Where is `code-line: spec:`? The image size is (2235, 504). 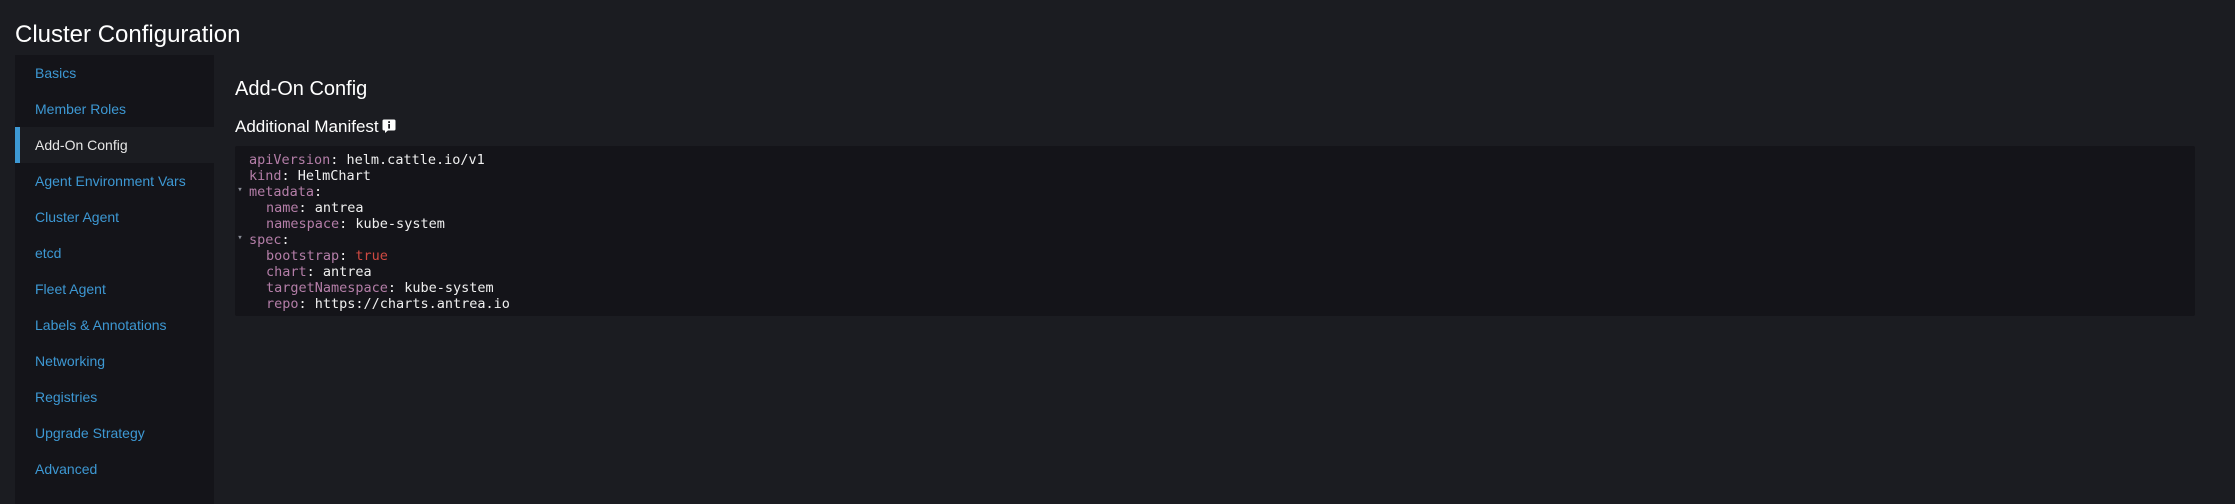
code-line: spec: is located at coordinates (269, 240).